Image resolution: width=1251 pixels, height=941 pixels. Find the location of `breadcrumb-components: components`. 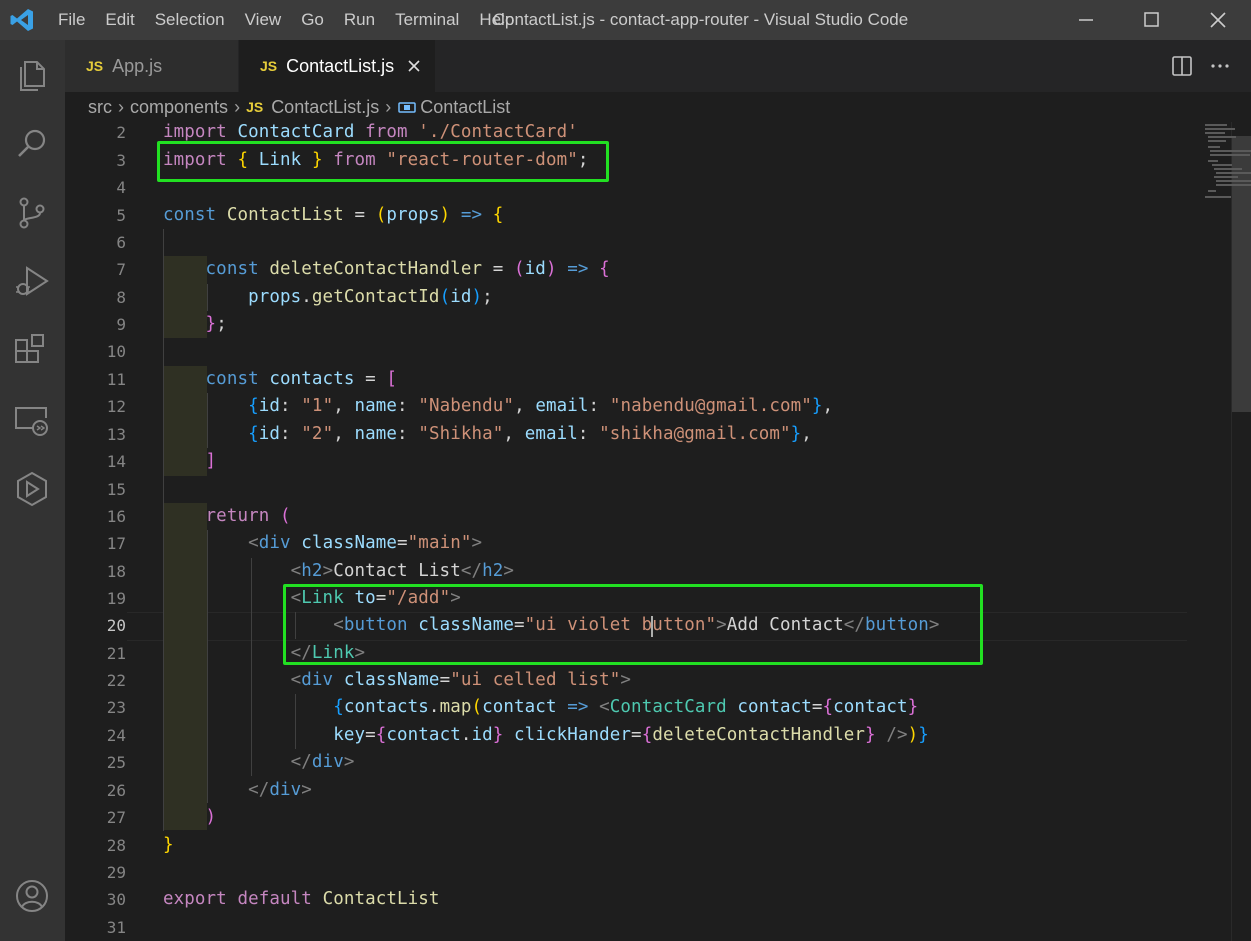

breadcrumb-components: components is located at coordinates (179, 107).